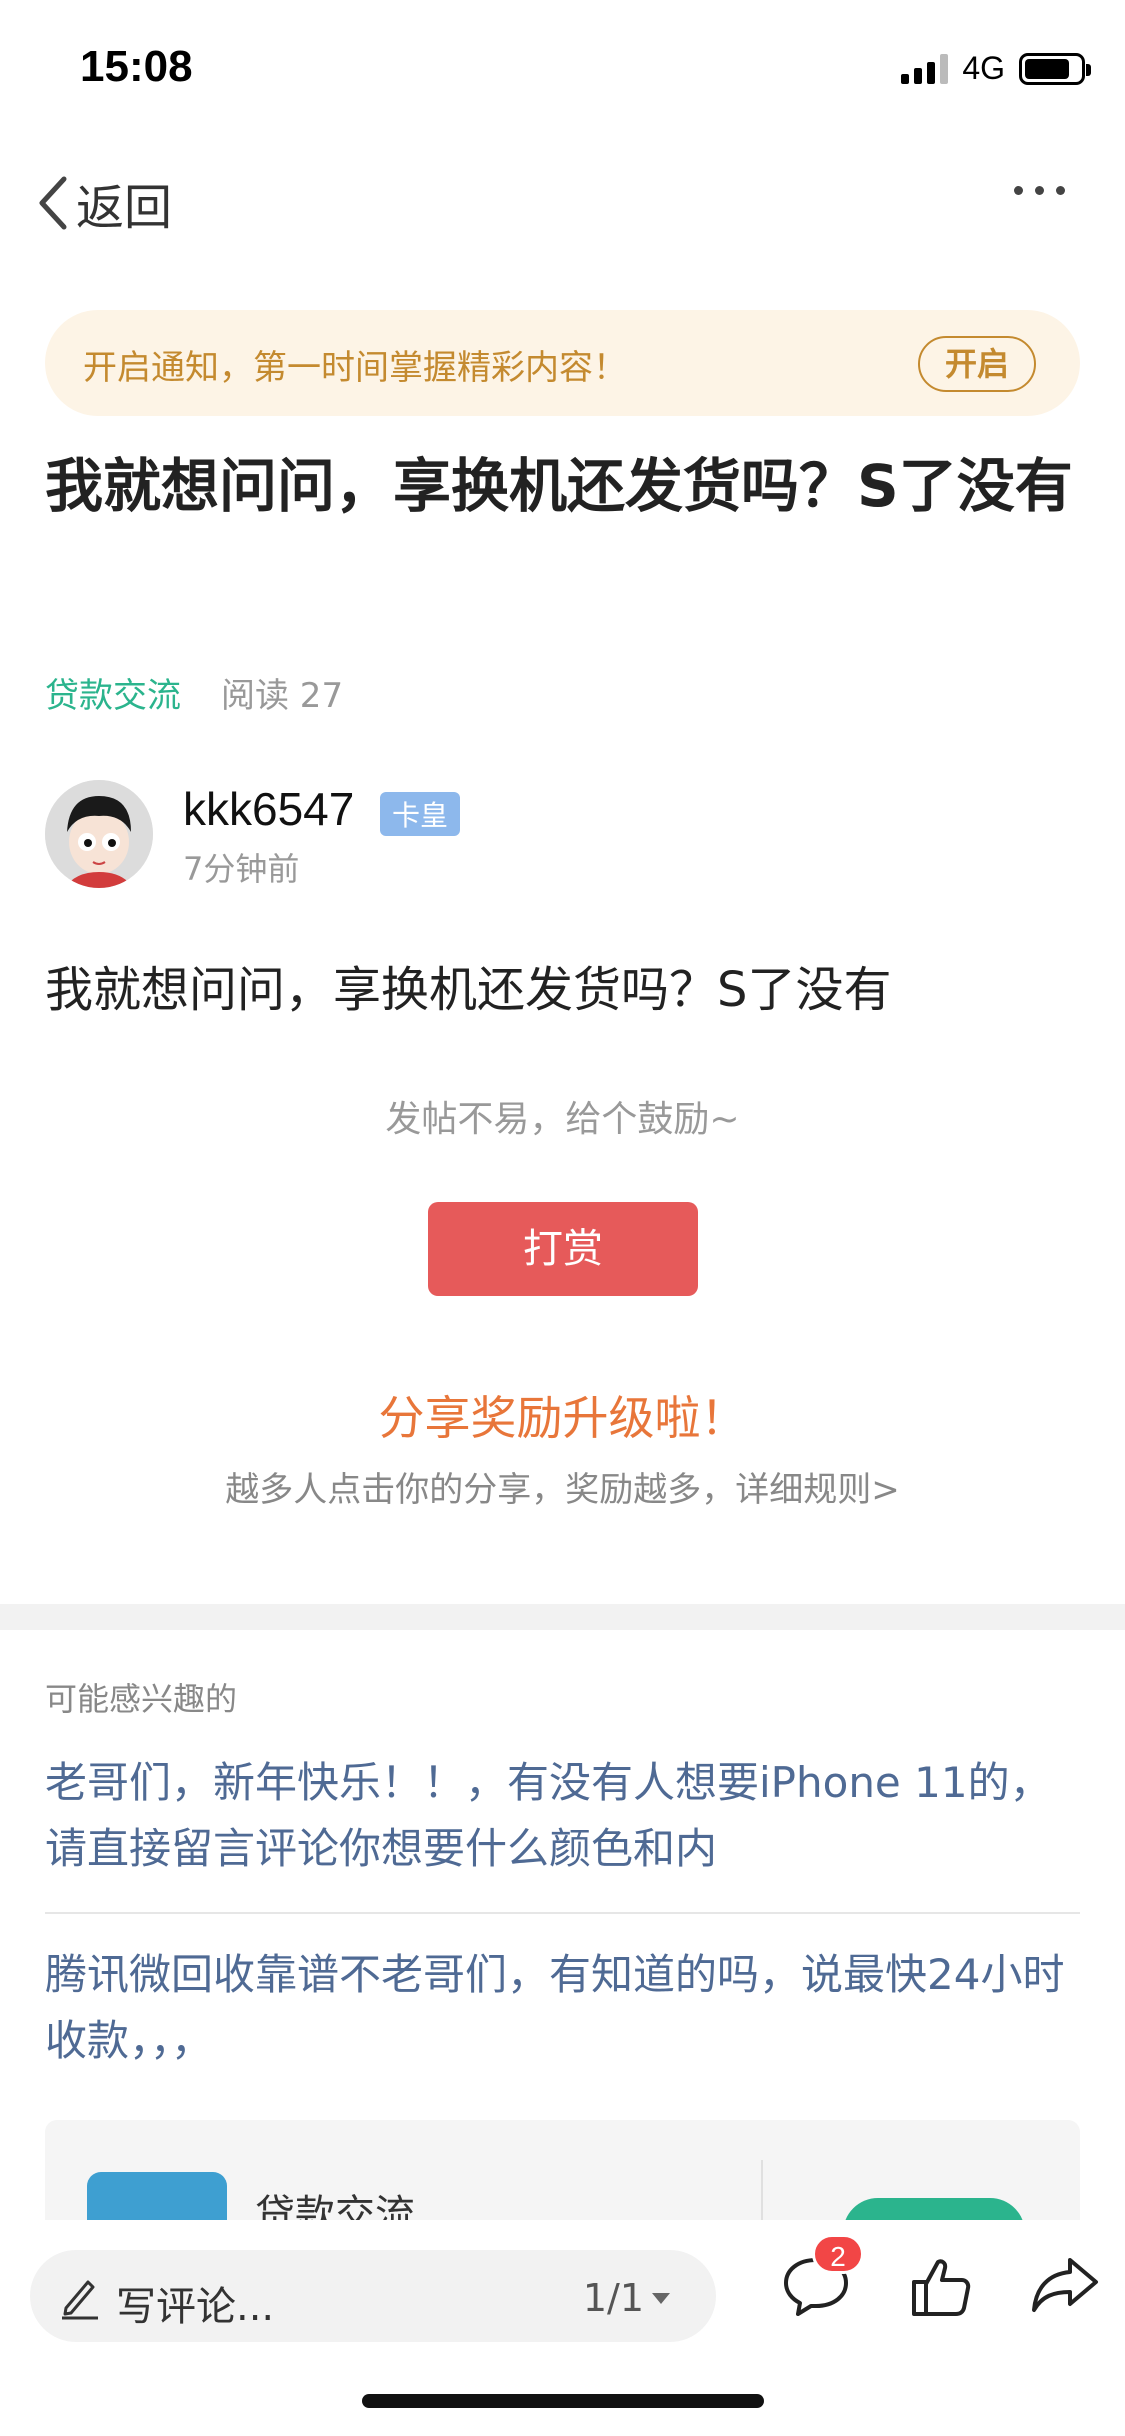  Describe the element at coordinates (562, 1617) in the screenshot. I see `section-divider` at that location.